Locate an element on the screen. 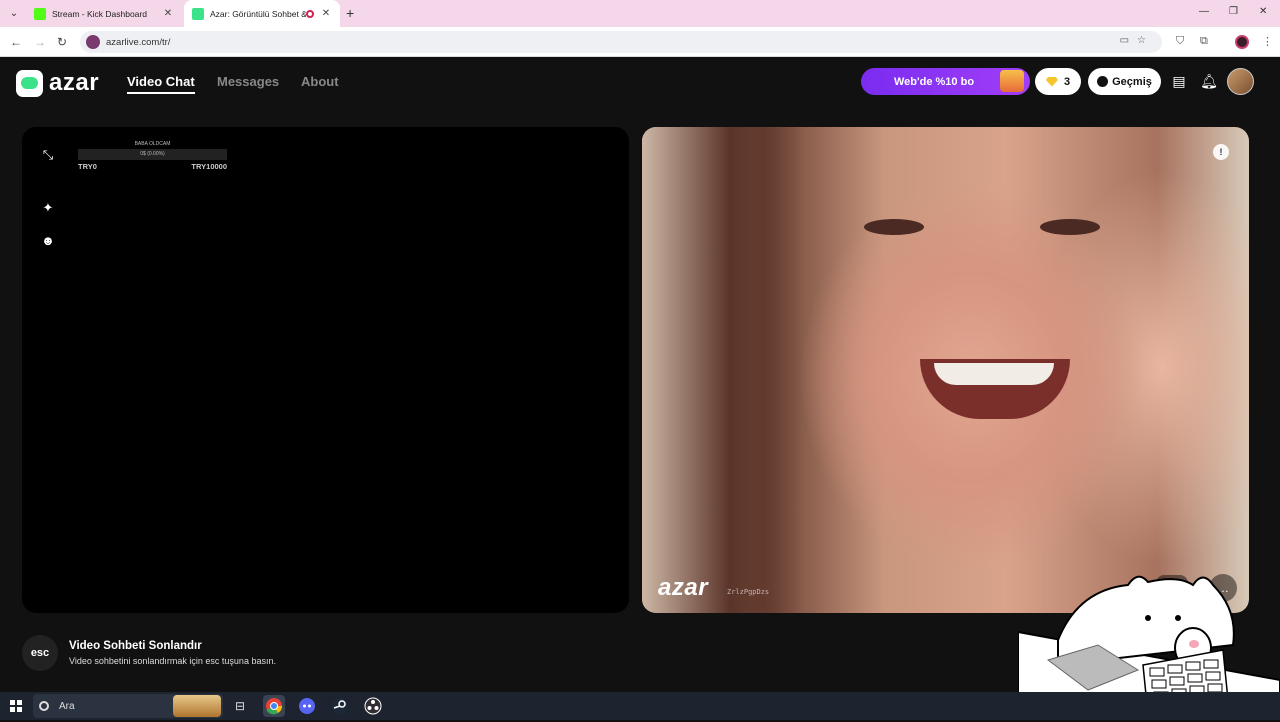  extension-shield-icon: ⛉ is located at coordinates (1180, 41).